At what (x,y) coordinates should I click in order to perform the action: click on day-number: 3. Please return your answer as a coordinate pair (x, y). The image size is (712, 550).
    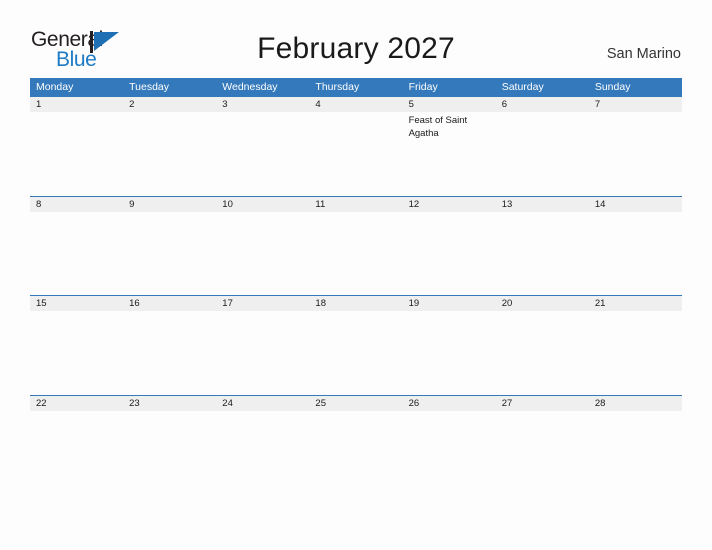
    Looking at the image, I should click on (262, 104).